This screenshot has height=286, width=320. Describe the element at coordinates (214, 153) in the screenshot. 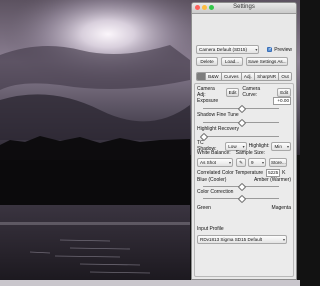

I see `white-balance-label: White Balance:` at that location.